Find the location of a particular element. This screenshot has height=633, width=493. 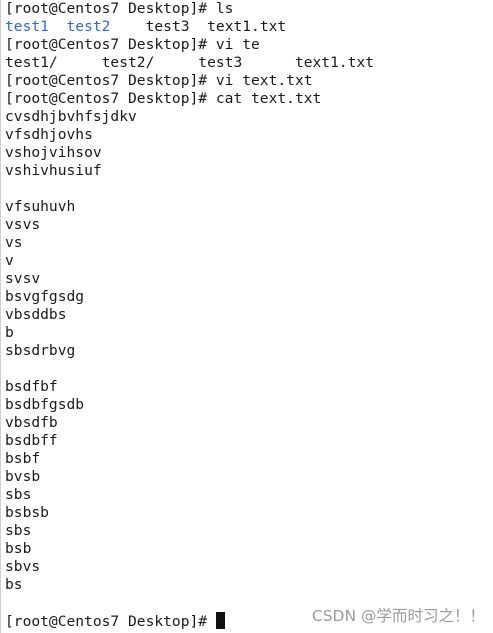

output-line: cvsdhjbvhfsjdkv is located at coordinates (71, 116).